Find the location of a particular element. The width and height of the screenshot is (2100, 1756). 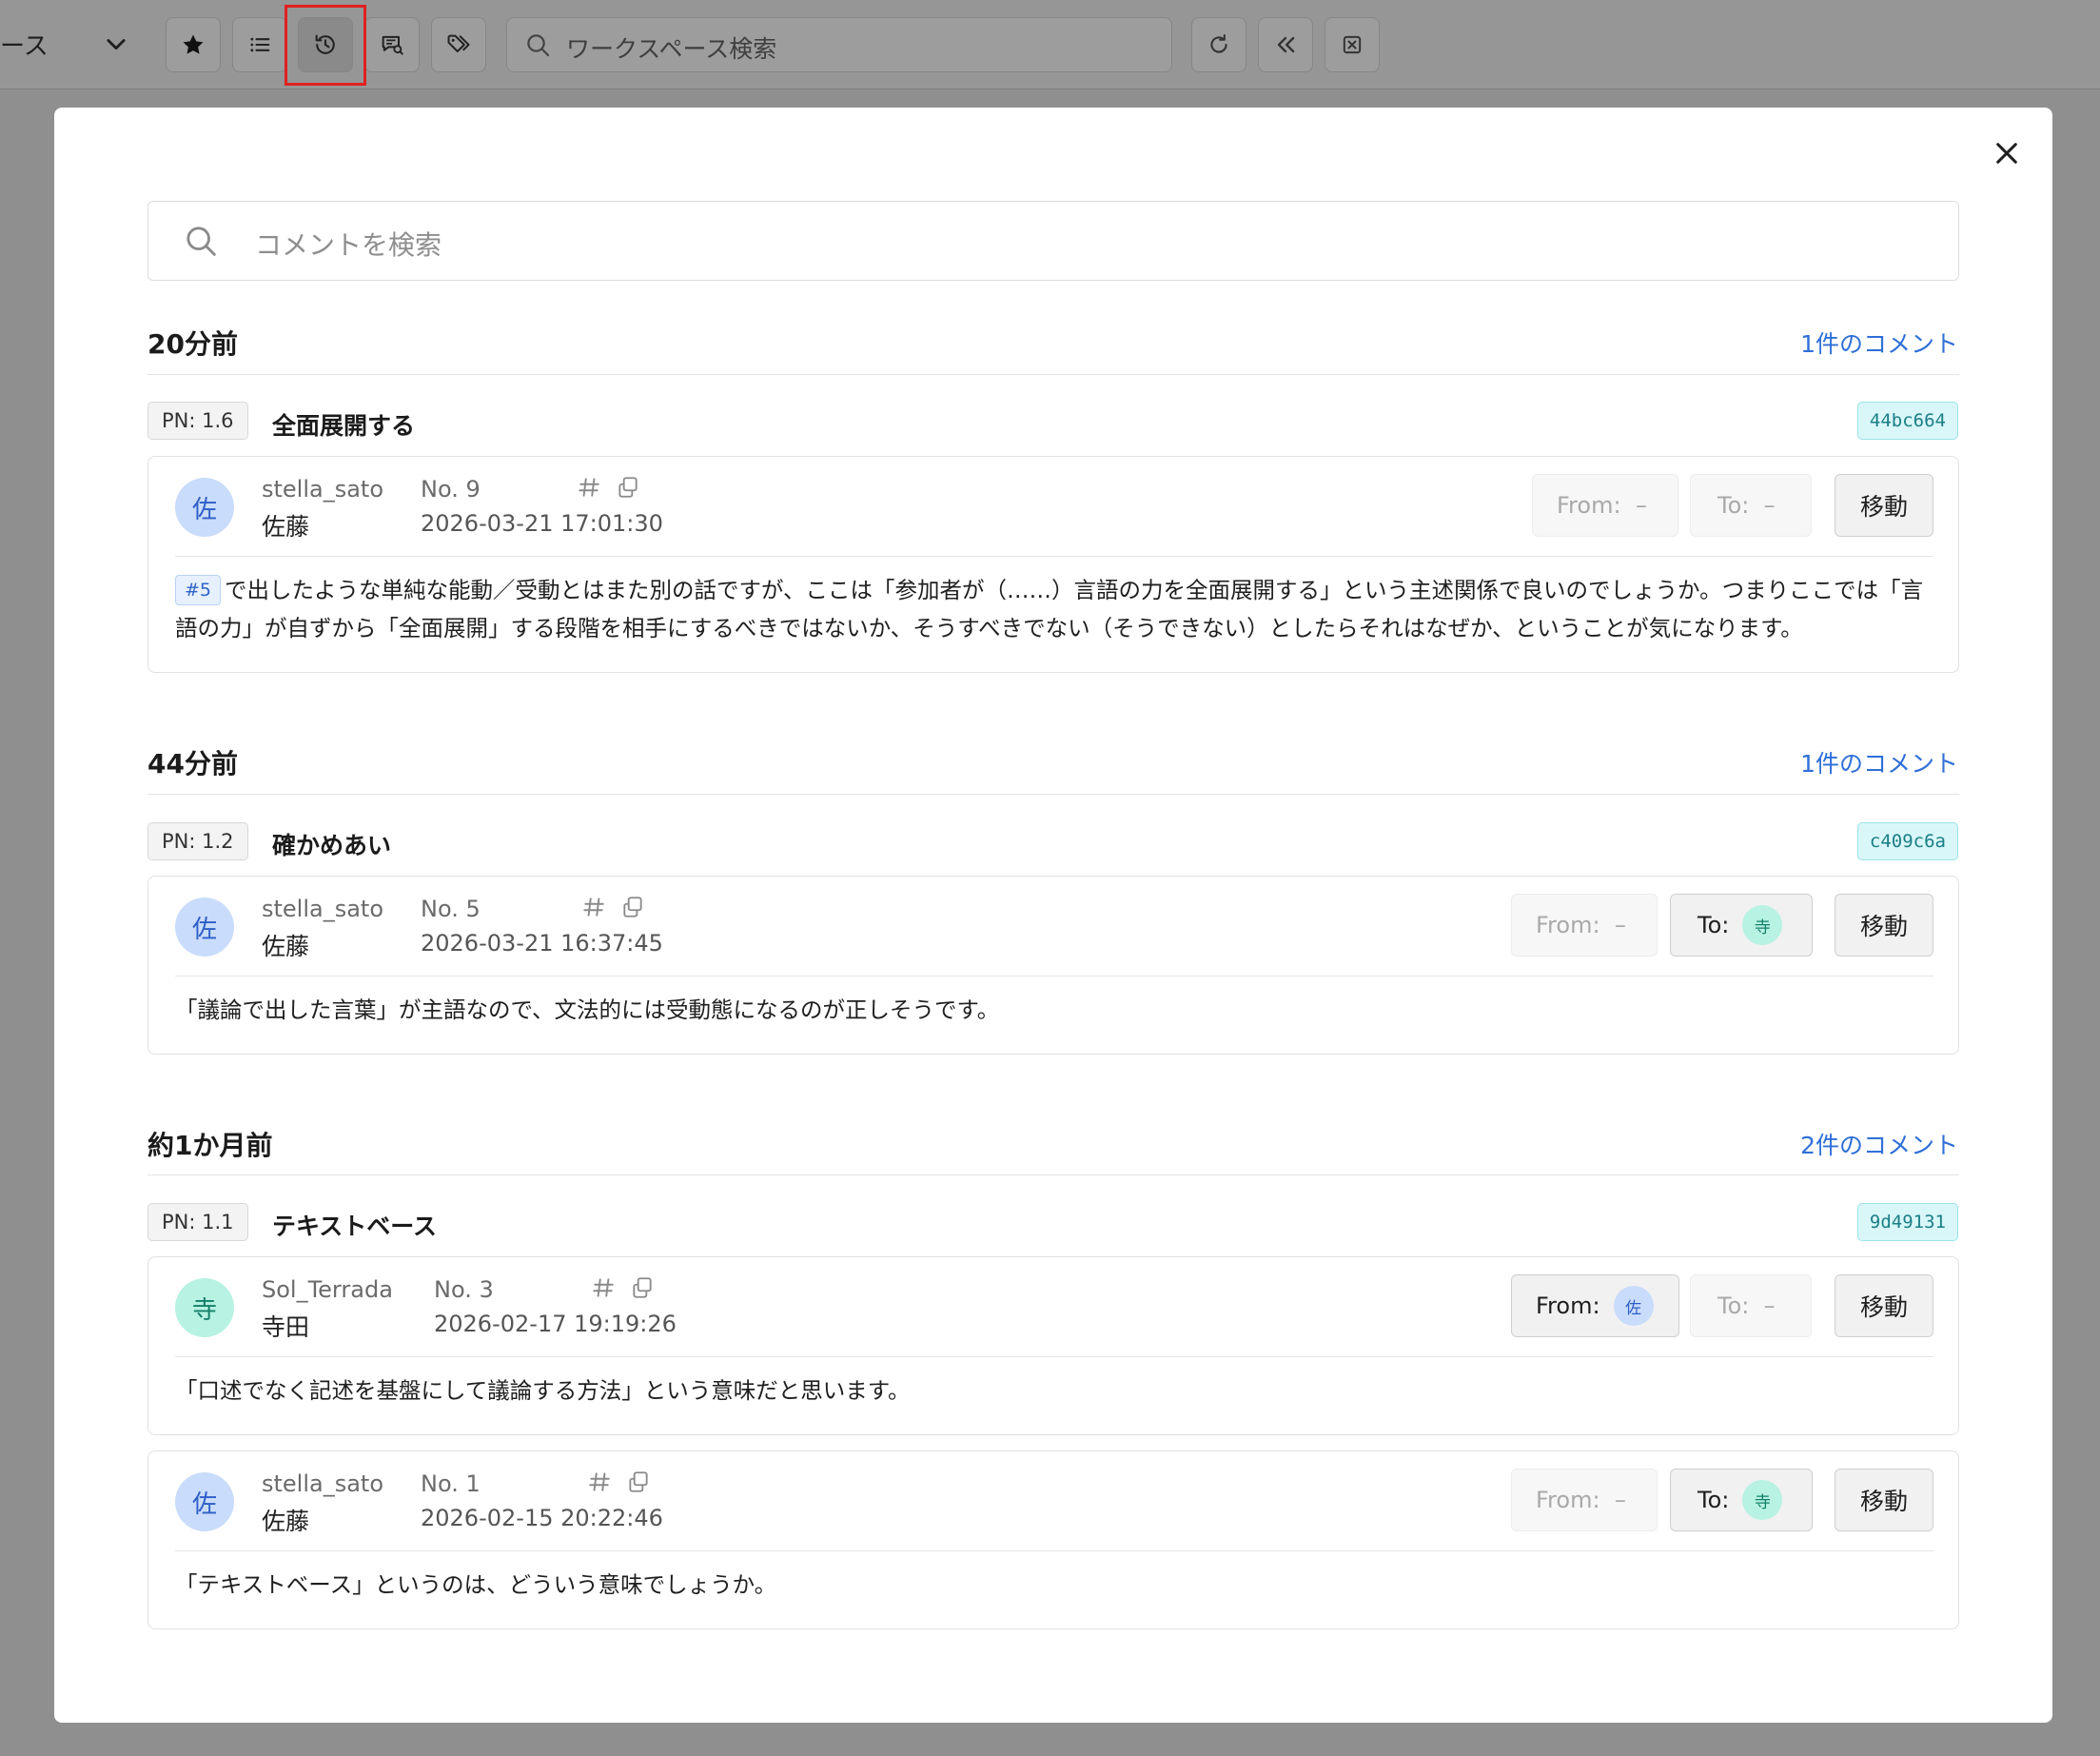

comment-number: No. 3 is located at coordinates (464, 1289).